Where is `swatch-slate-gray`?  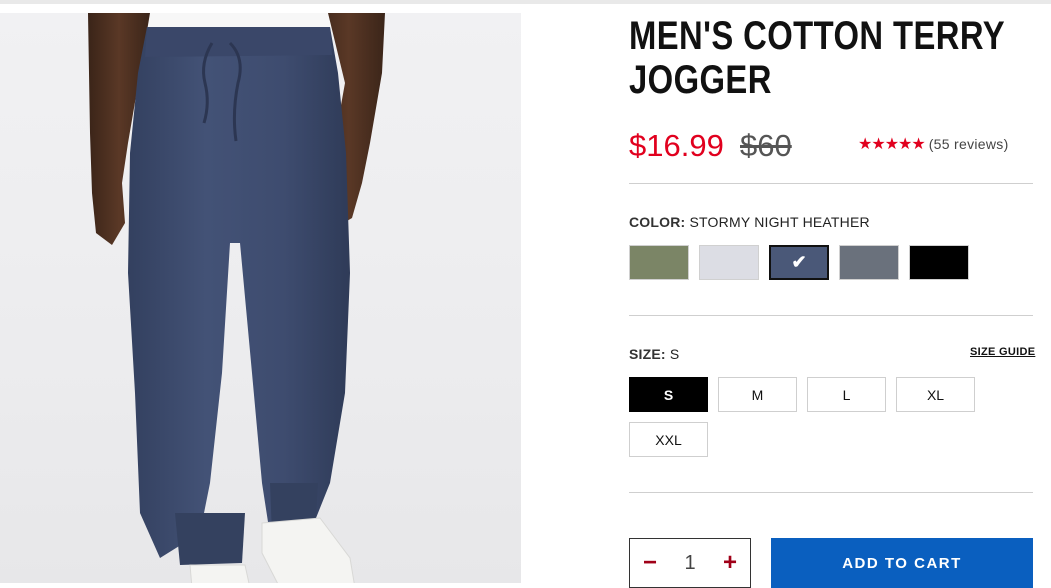 swatch-slate-gray is located at coordinates (869, 262).